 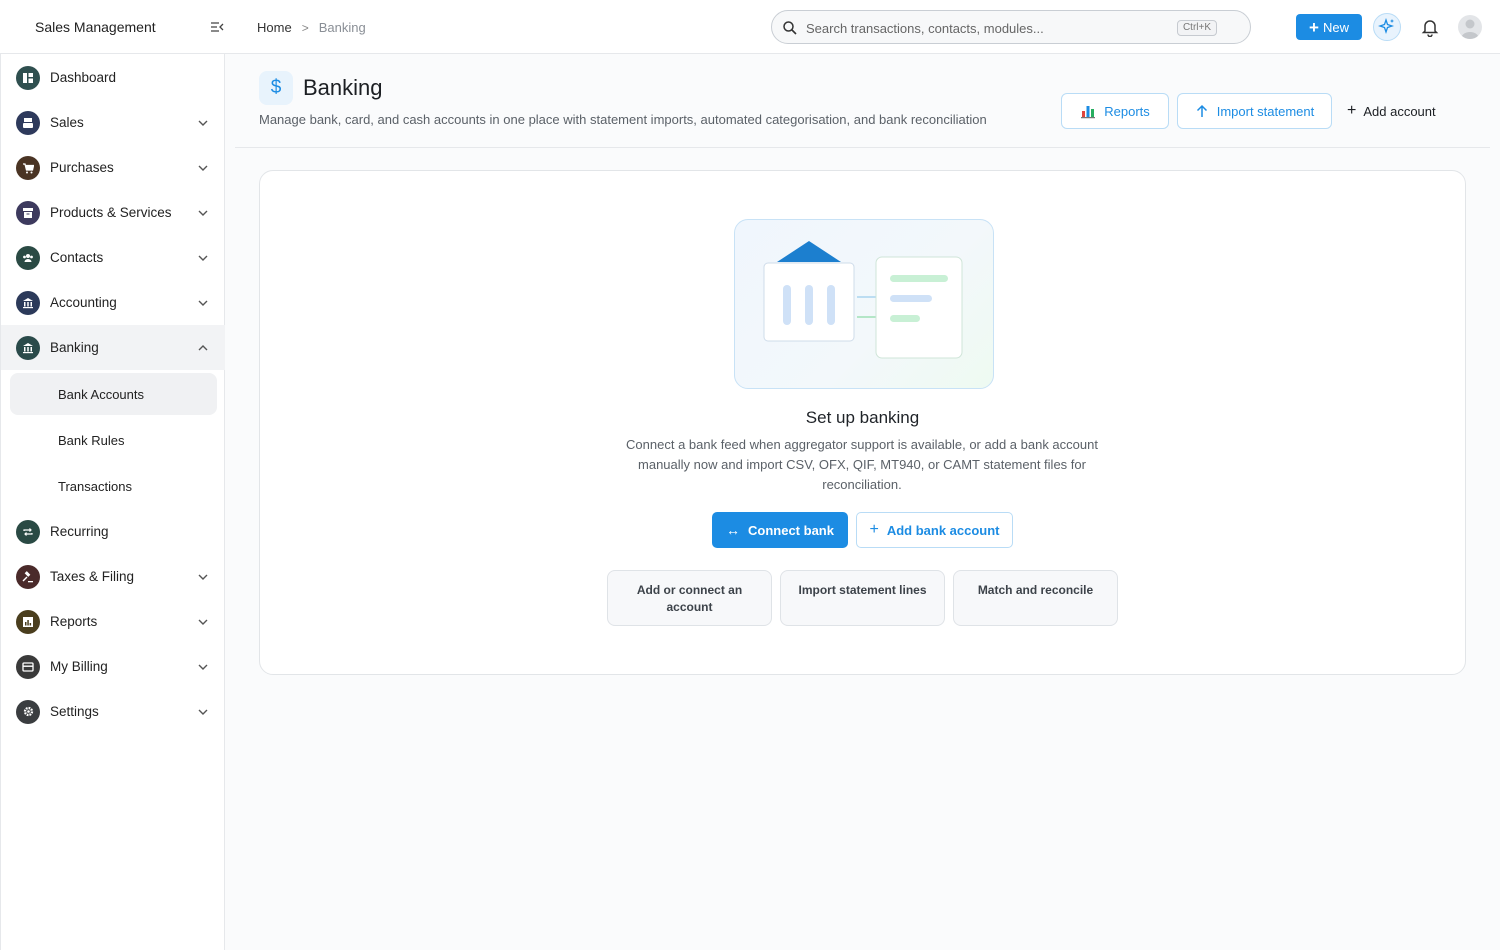 I want to click on sidebar-subitem-label: Bank Accounts, so click(x=101, y=394).